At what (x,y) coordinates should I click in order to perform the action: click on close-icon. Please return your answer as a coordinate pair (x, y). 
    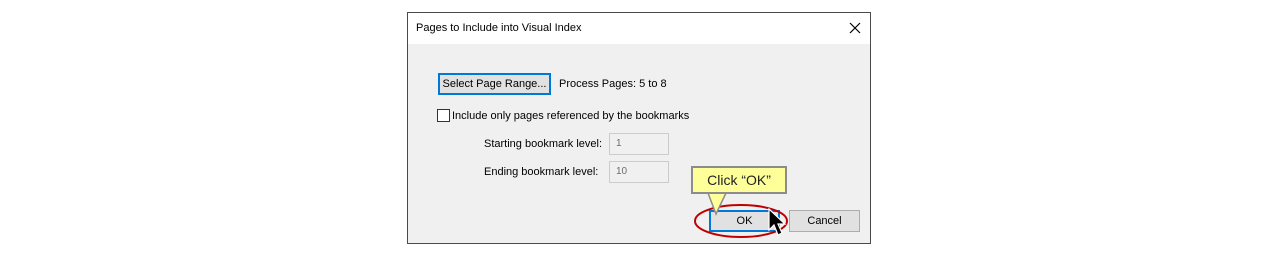
    Looking at the image, I should click on (855, 28).